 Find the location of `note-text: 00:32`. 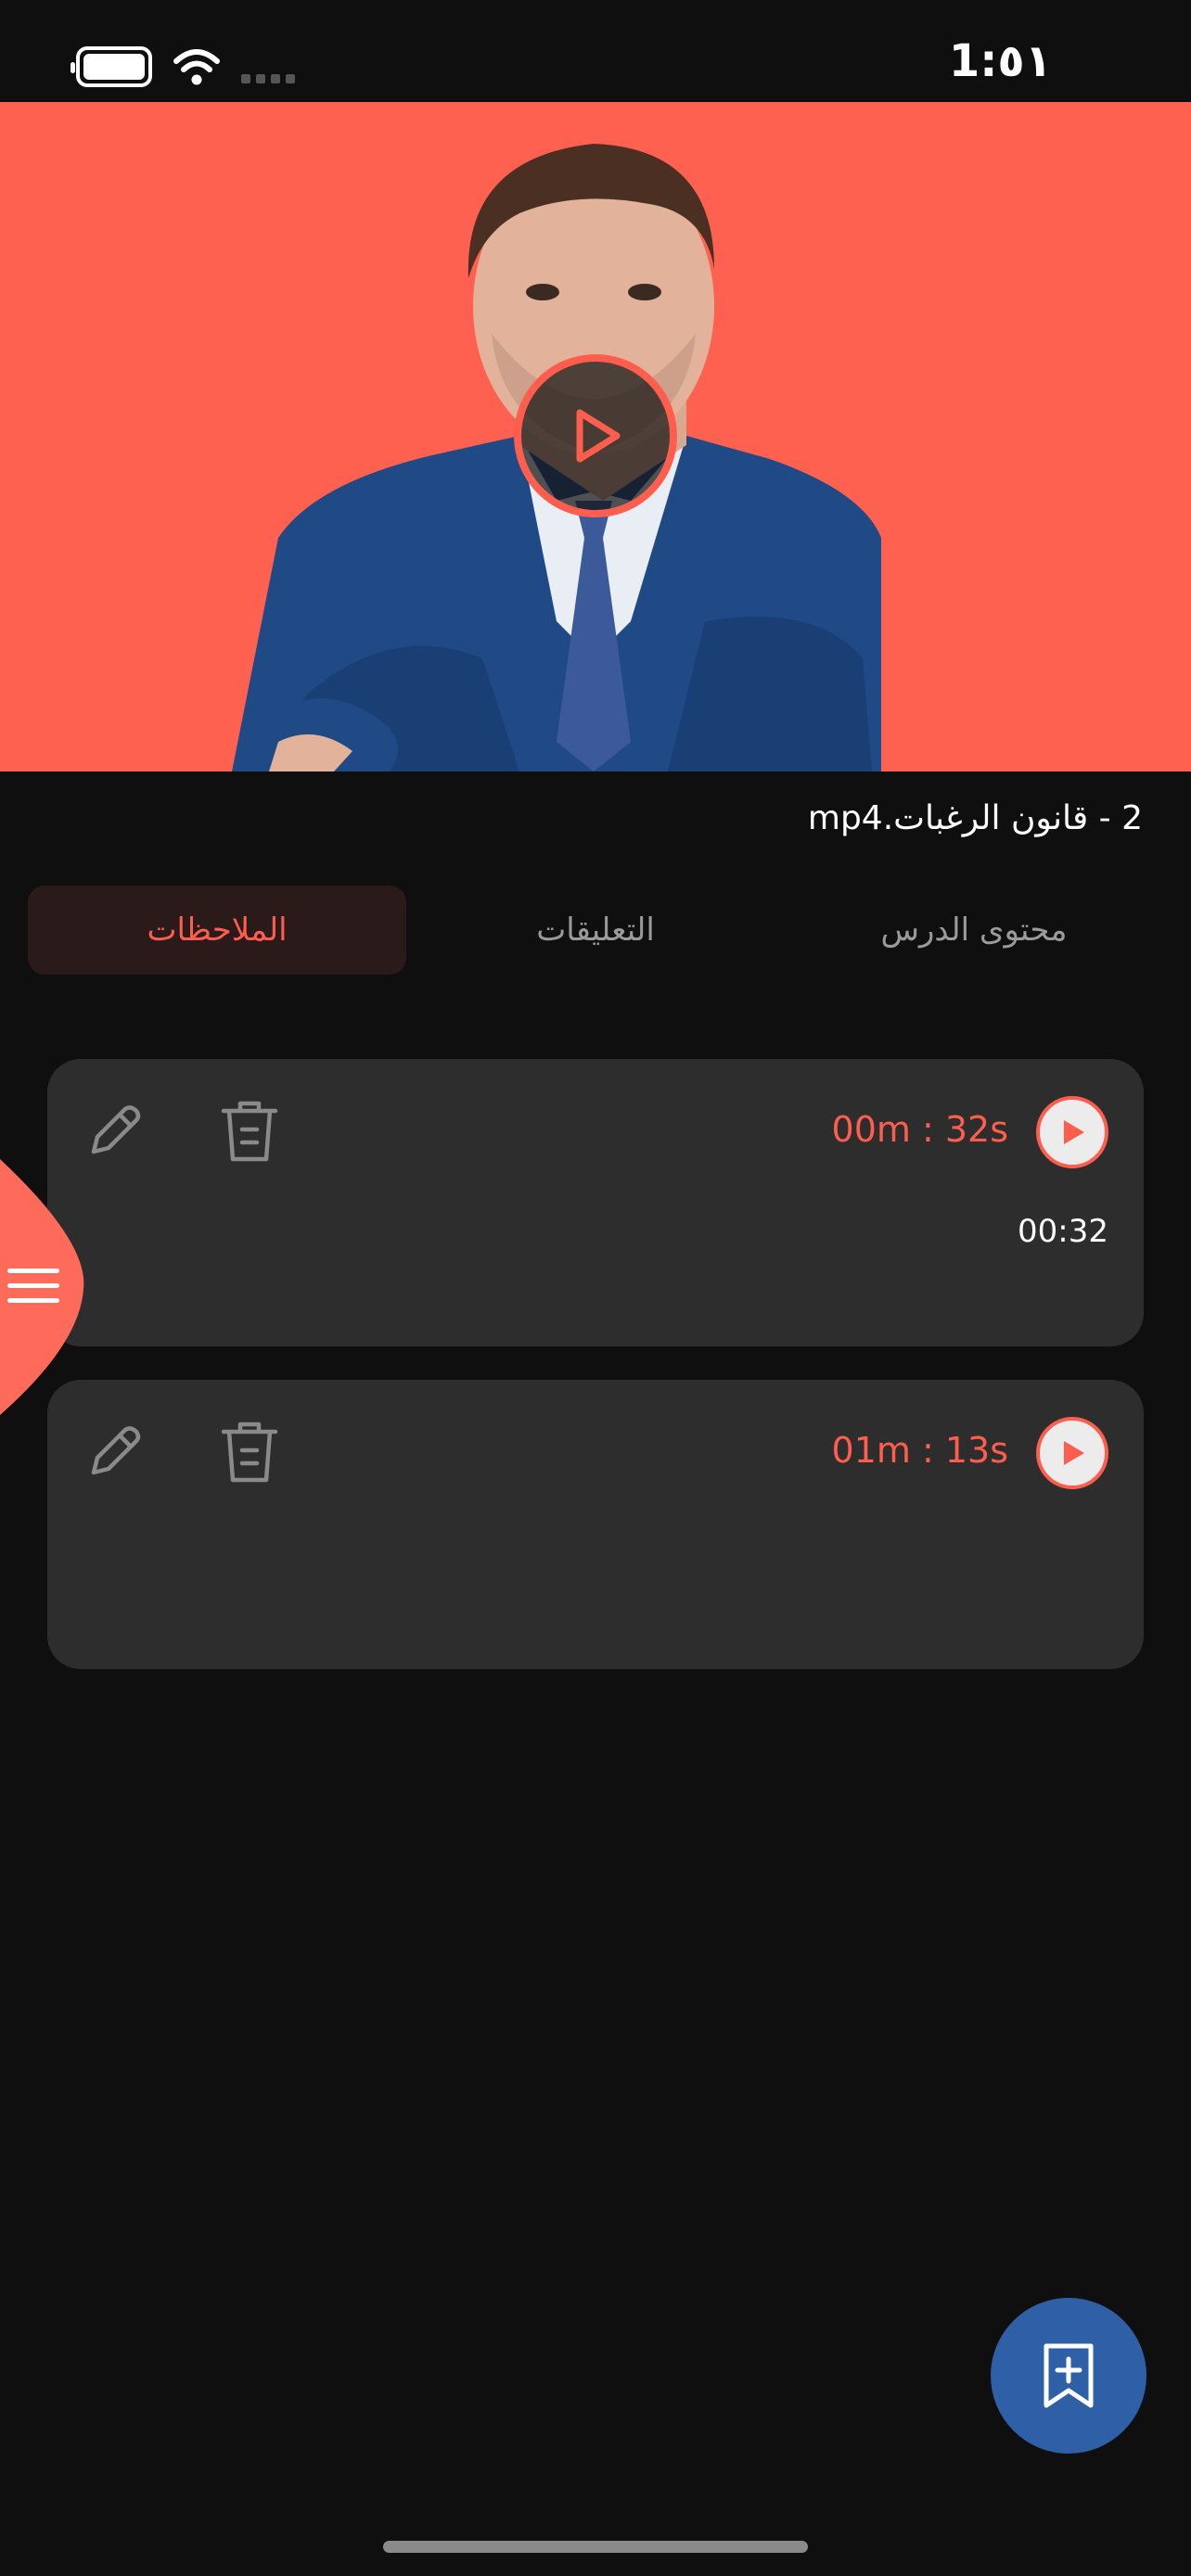

note-text: 00:32 is located at coordinates (1063, 1231).